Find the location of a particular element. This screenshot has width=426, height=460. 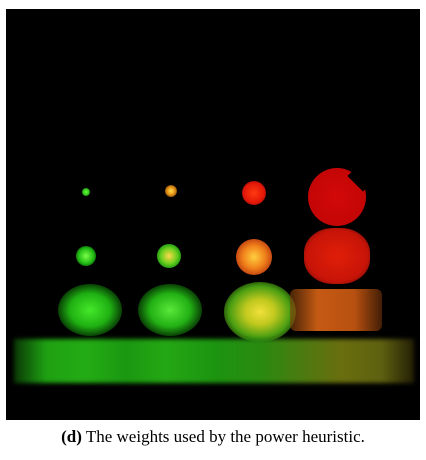

light-spot-row3-col4 is located at coordinates (336, 310).